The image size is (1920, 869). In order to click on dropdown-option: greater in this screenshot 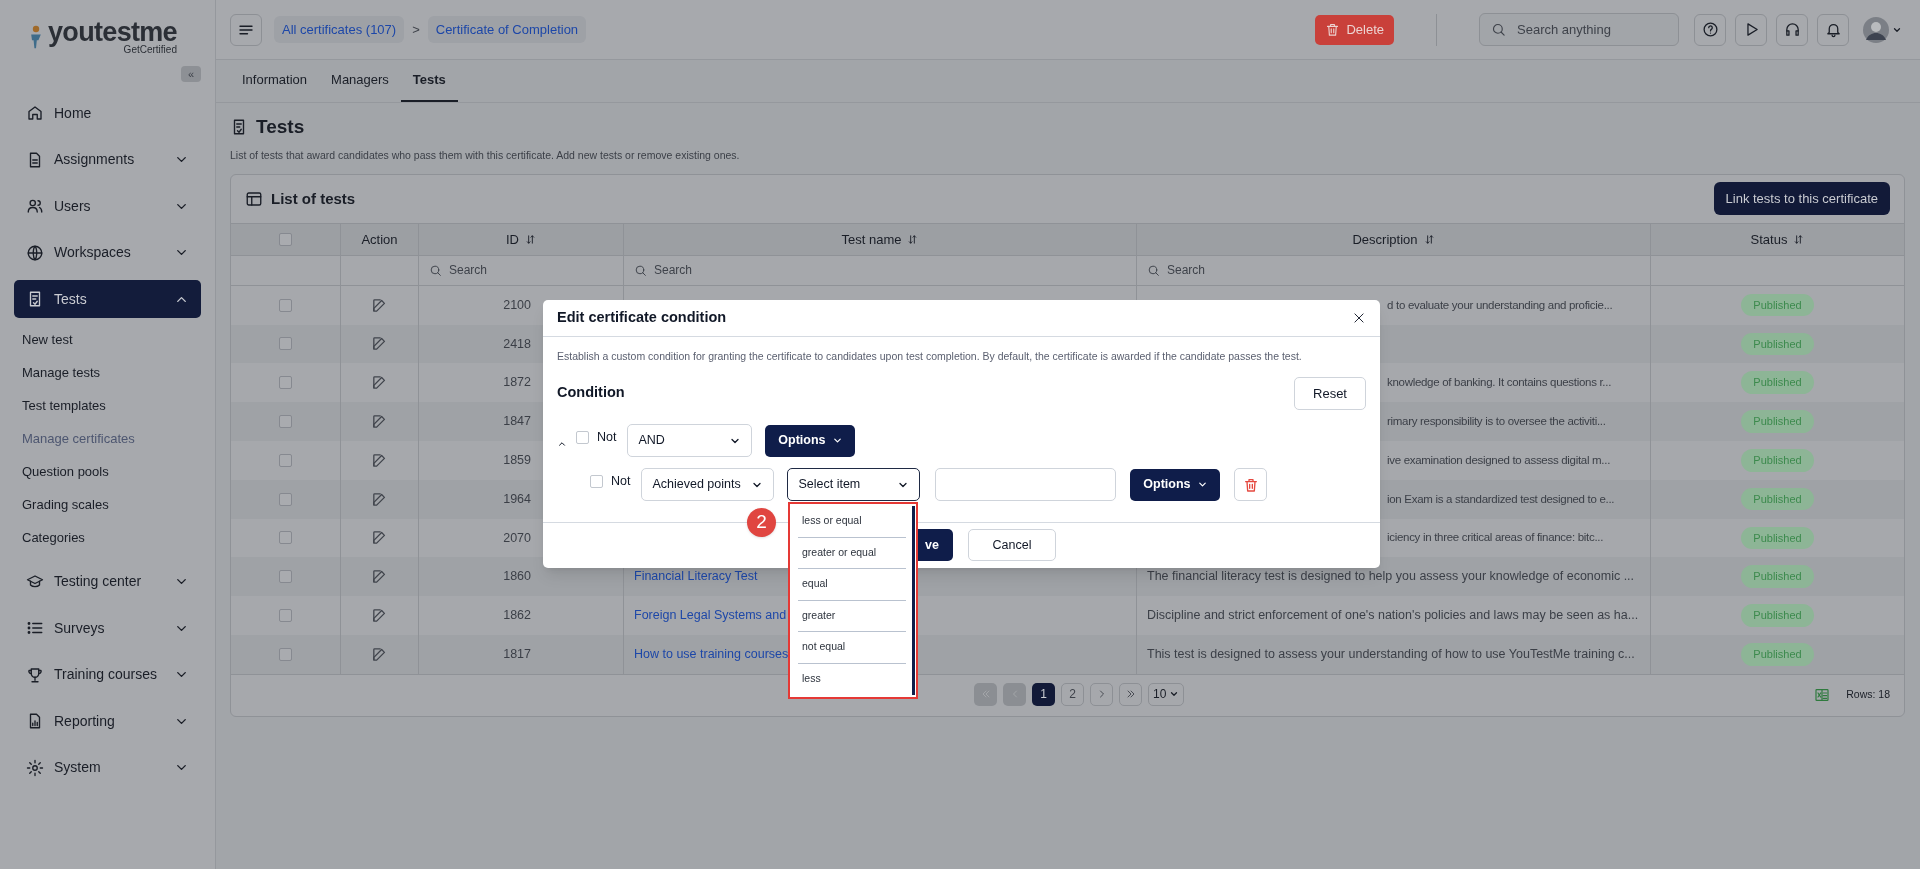, I will do `click(852, 616)`.